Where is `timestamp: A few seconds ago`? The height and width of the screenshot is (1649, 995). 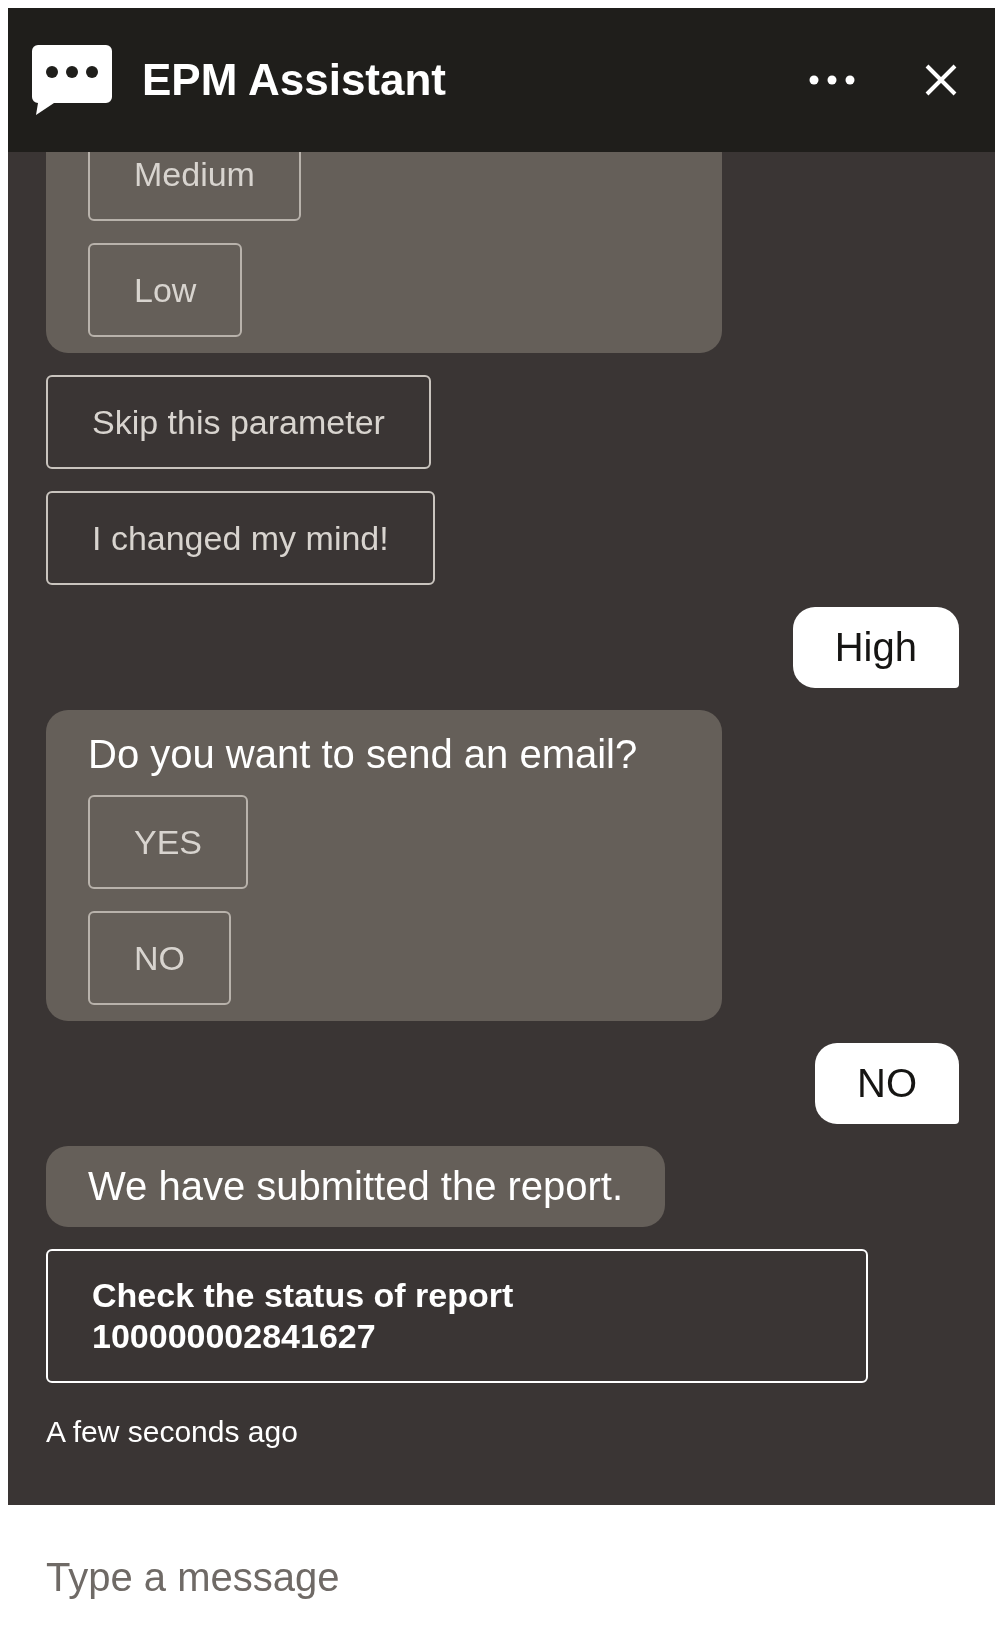
timestamp: A few seconds ago is located at coordinates (172, 1432).